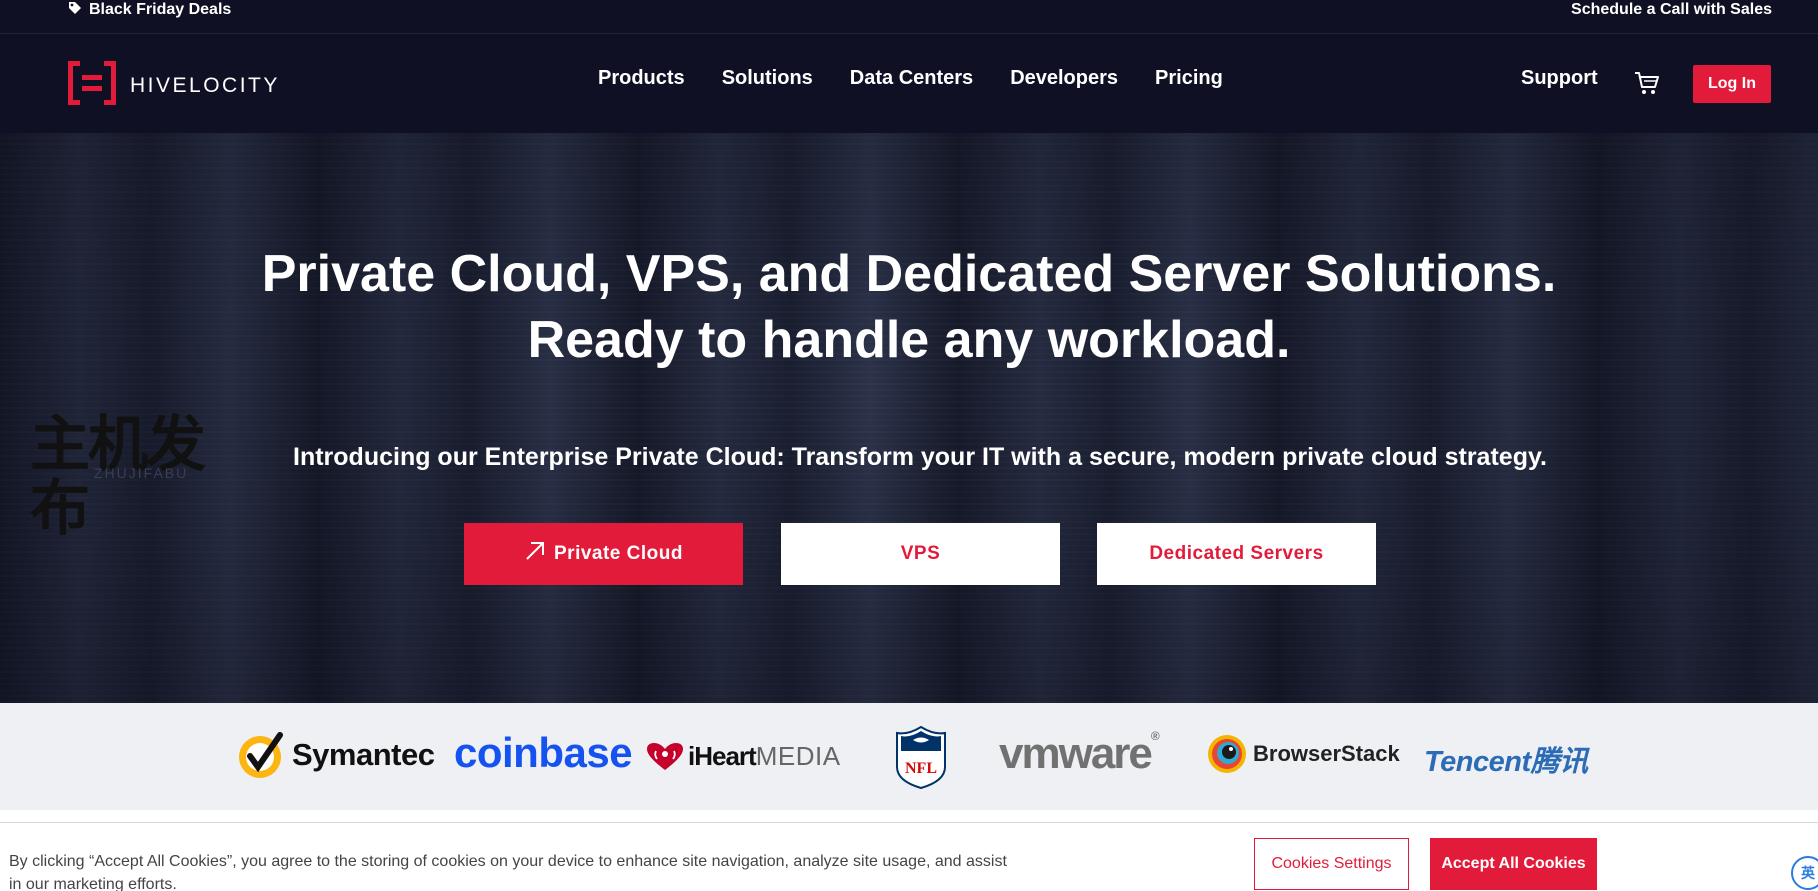  I want to click on vmware-registered-mark: ®, so click(1155, 736).